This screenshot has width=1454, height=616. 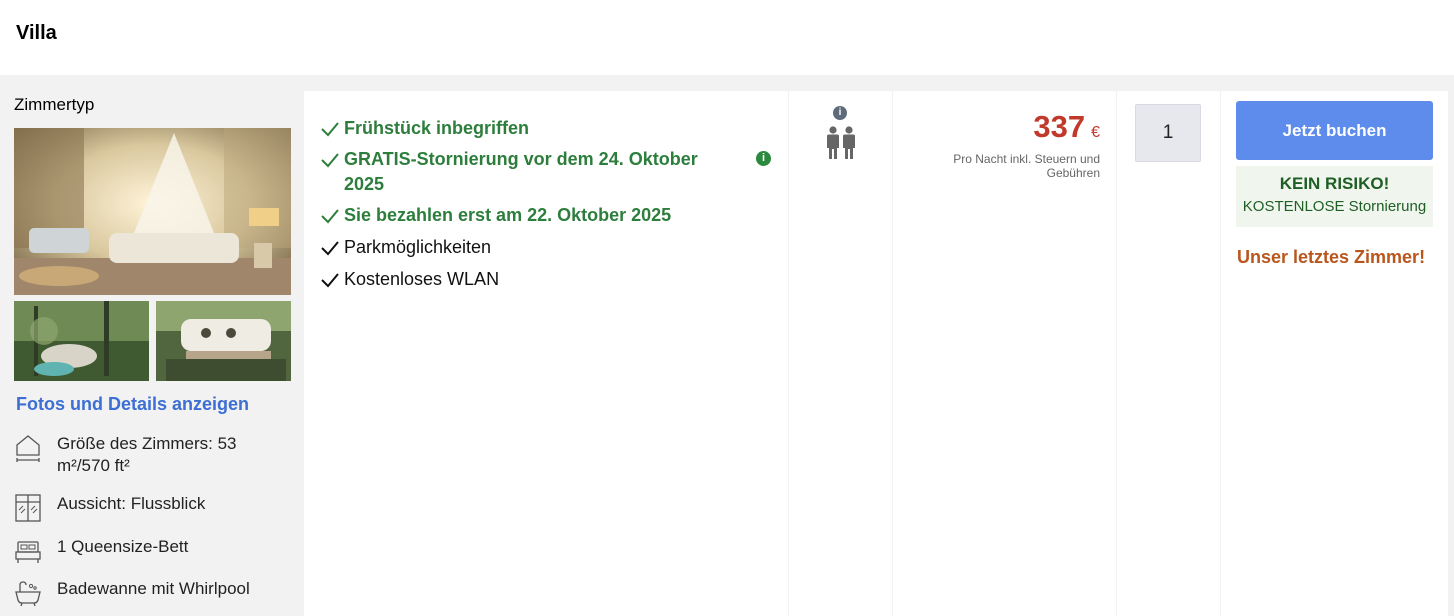 What do you see at coordinates (727, 37) in the screenshot?
I see `header-bar: Villa` at bounding box center [727, 37].